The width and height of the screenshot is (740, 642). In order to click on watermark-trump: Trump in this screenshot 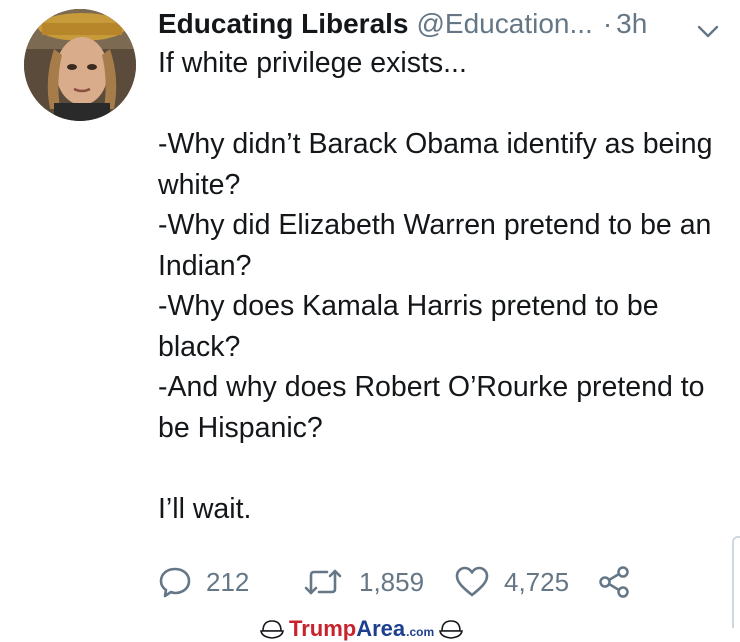, I will do `click(323, 628)`.